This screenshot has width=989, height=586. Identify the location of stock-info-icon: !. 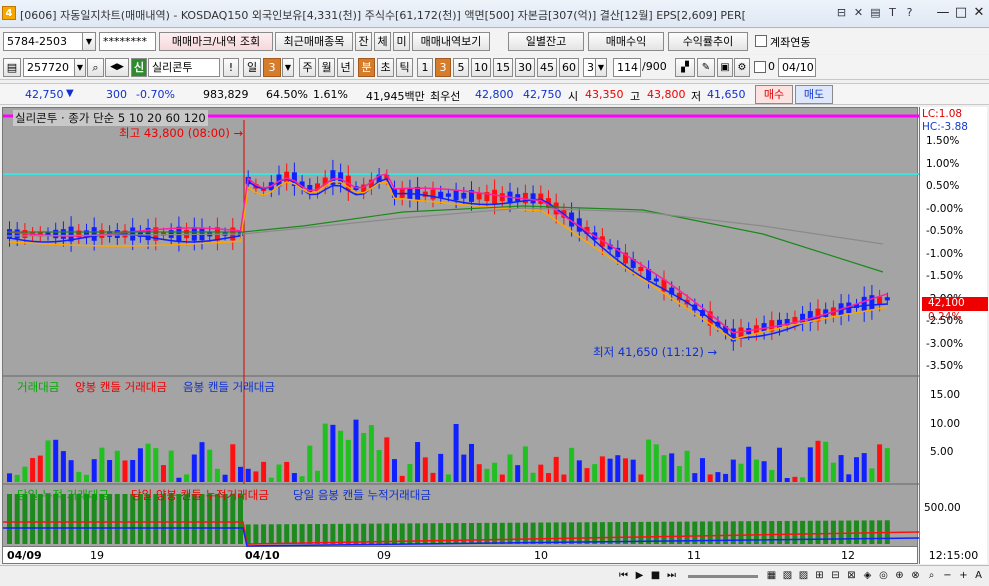
(231, 67).